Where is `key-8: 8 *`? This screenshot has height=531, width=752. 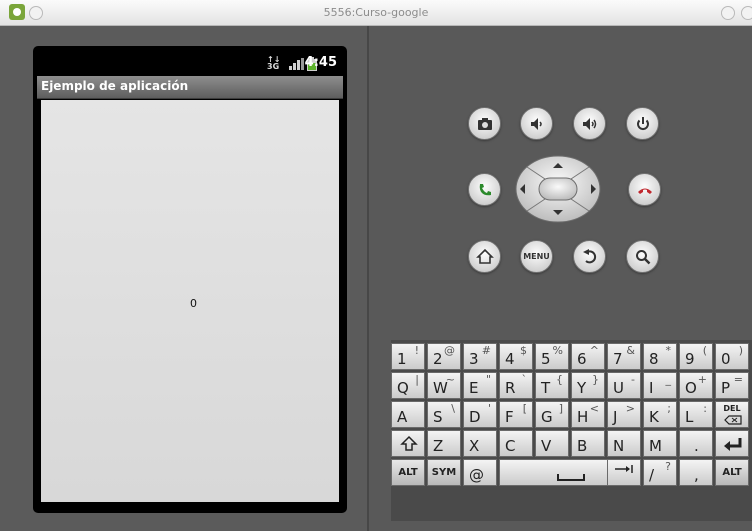
key-8: 8 * is located at coordinates (660, 356).